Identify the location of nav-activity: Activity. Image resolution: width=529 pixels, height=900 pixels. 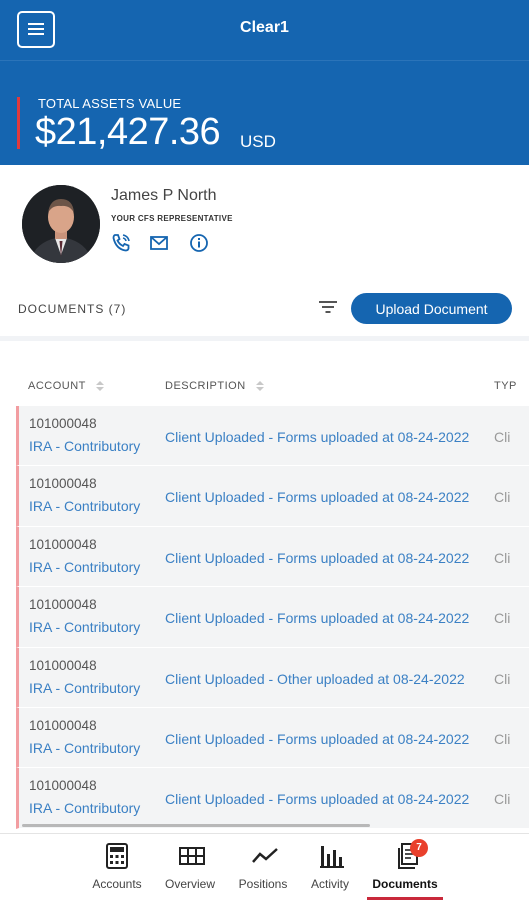
(330, 867).